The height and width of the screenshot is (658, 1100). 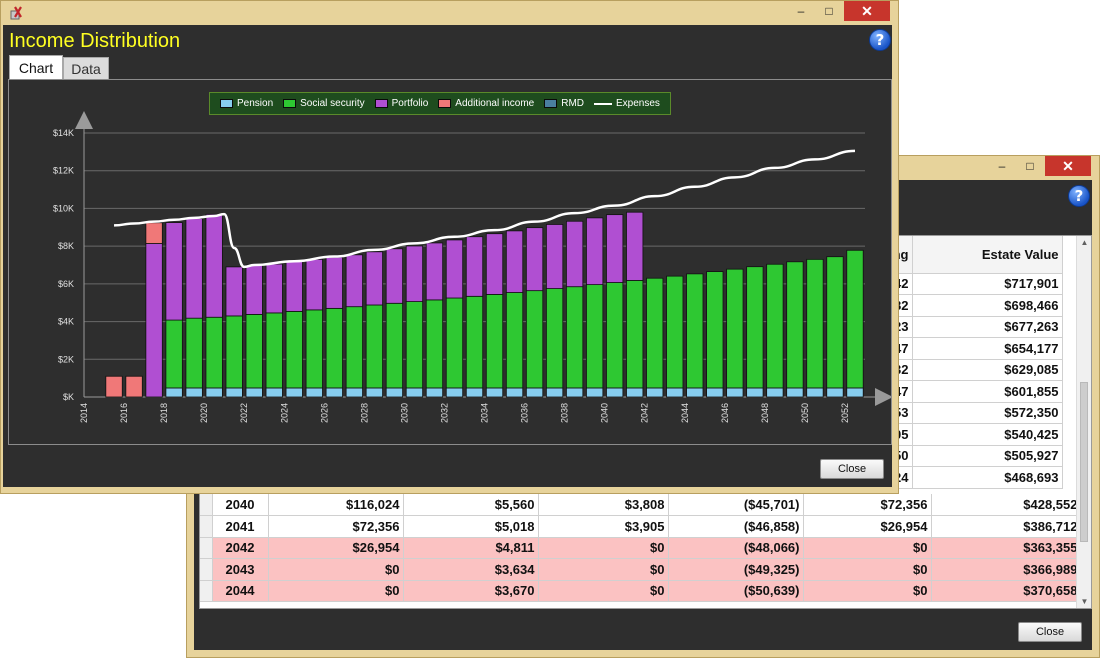 I want to click on x-tick-label: 2050, so click(x=805, y=413).